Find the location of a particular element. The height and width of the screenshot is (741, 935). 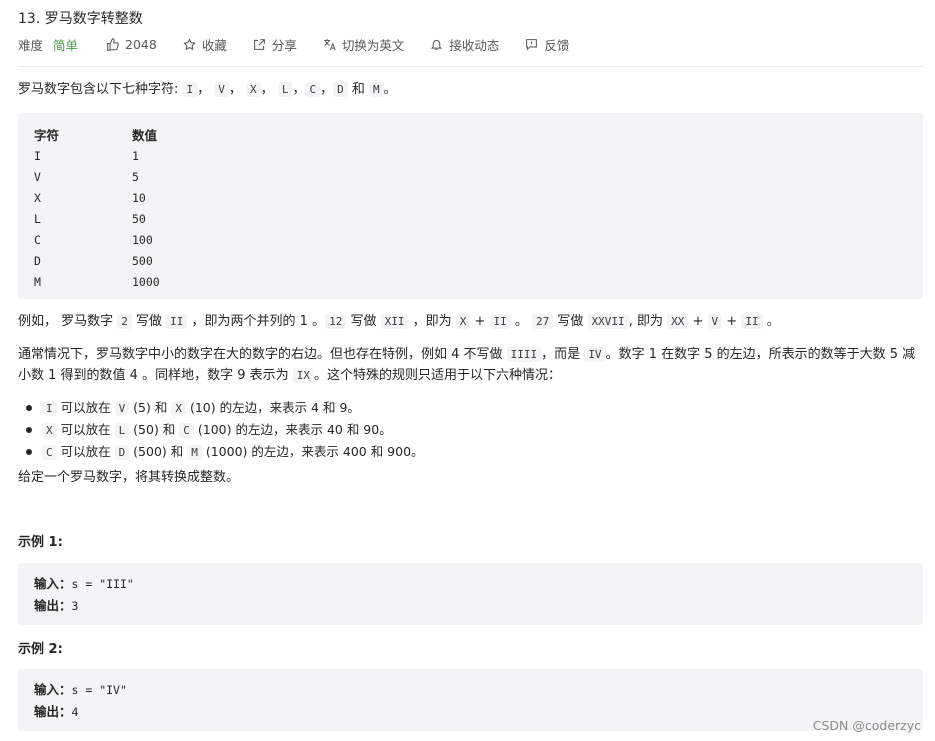

share-icon is located at coordinates (259, 44).